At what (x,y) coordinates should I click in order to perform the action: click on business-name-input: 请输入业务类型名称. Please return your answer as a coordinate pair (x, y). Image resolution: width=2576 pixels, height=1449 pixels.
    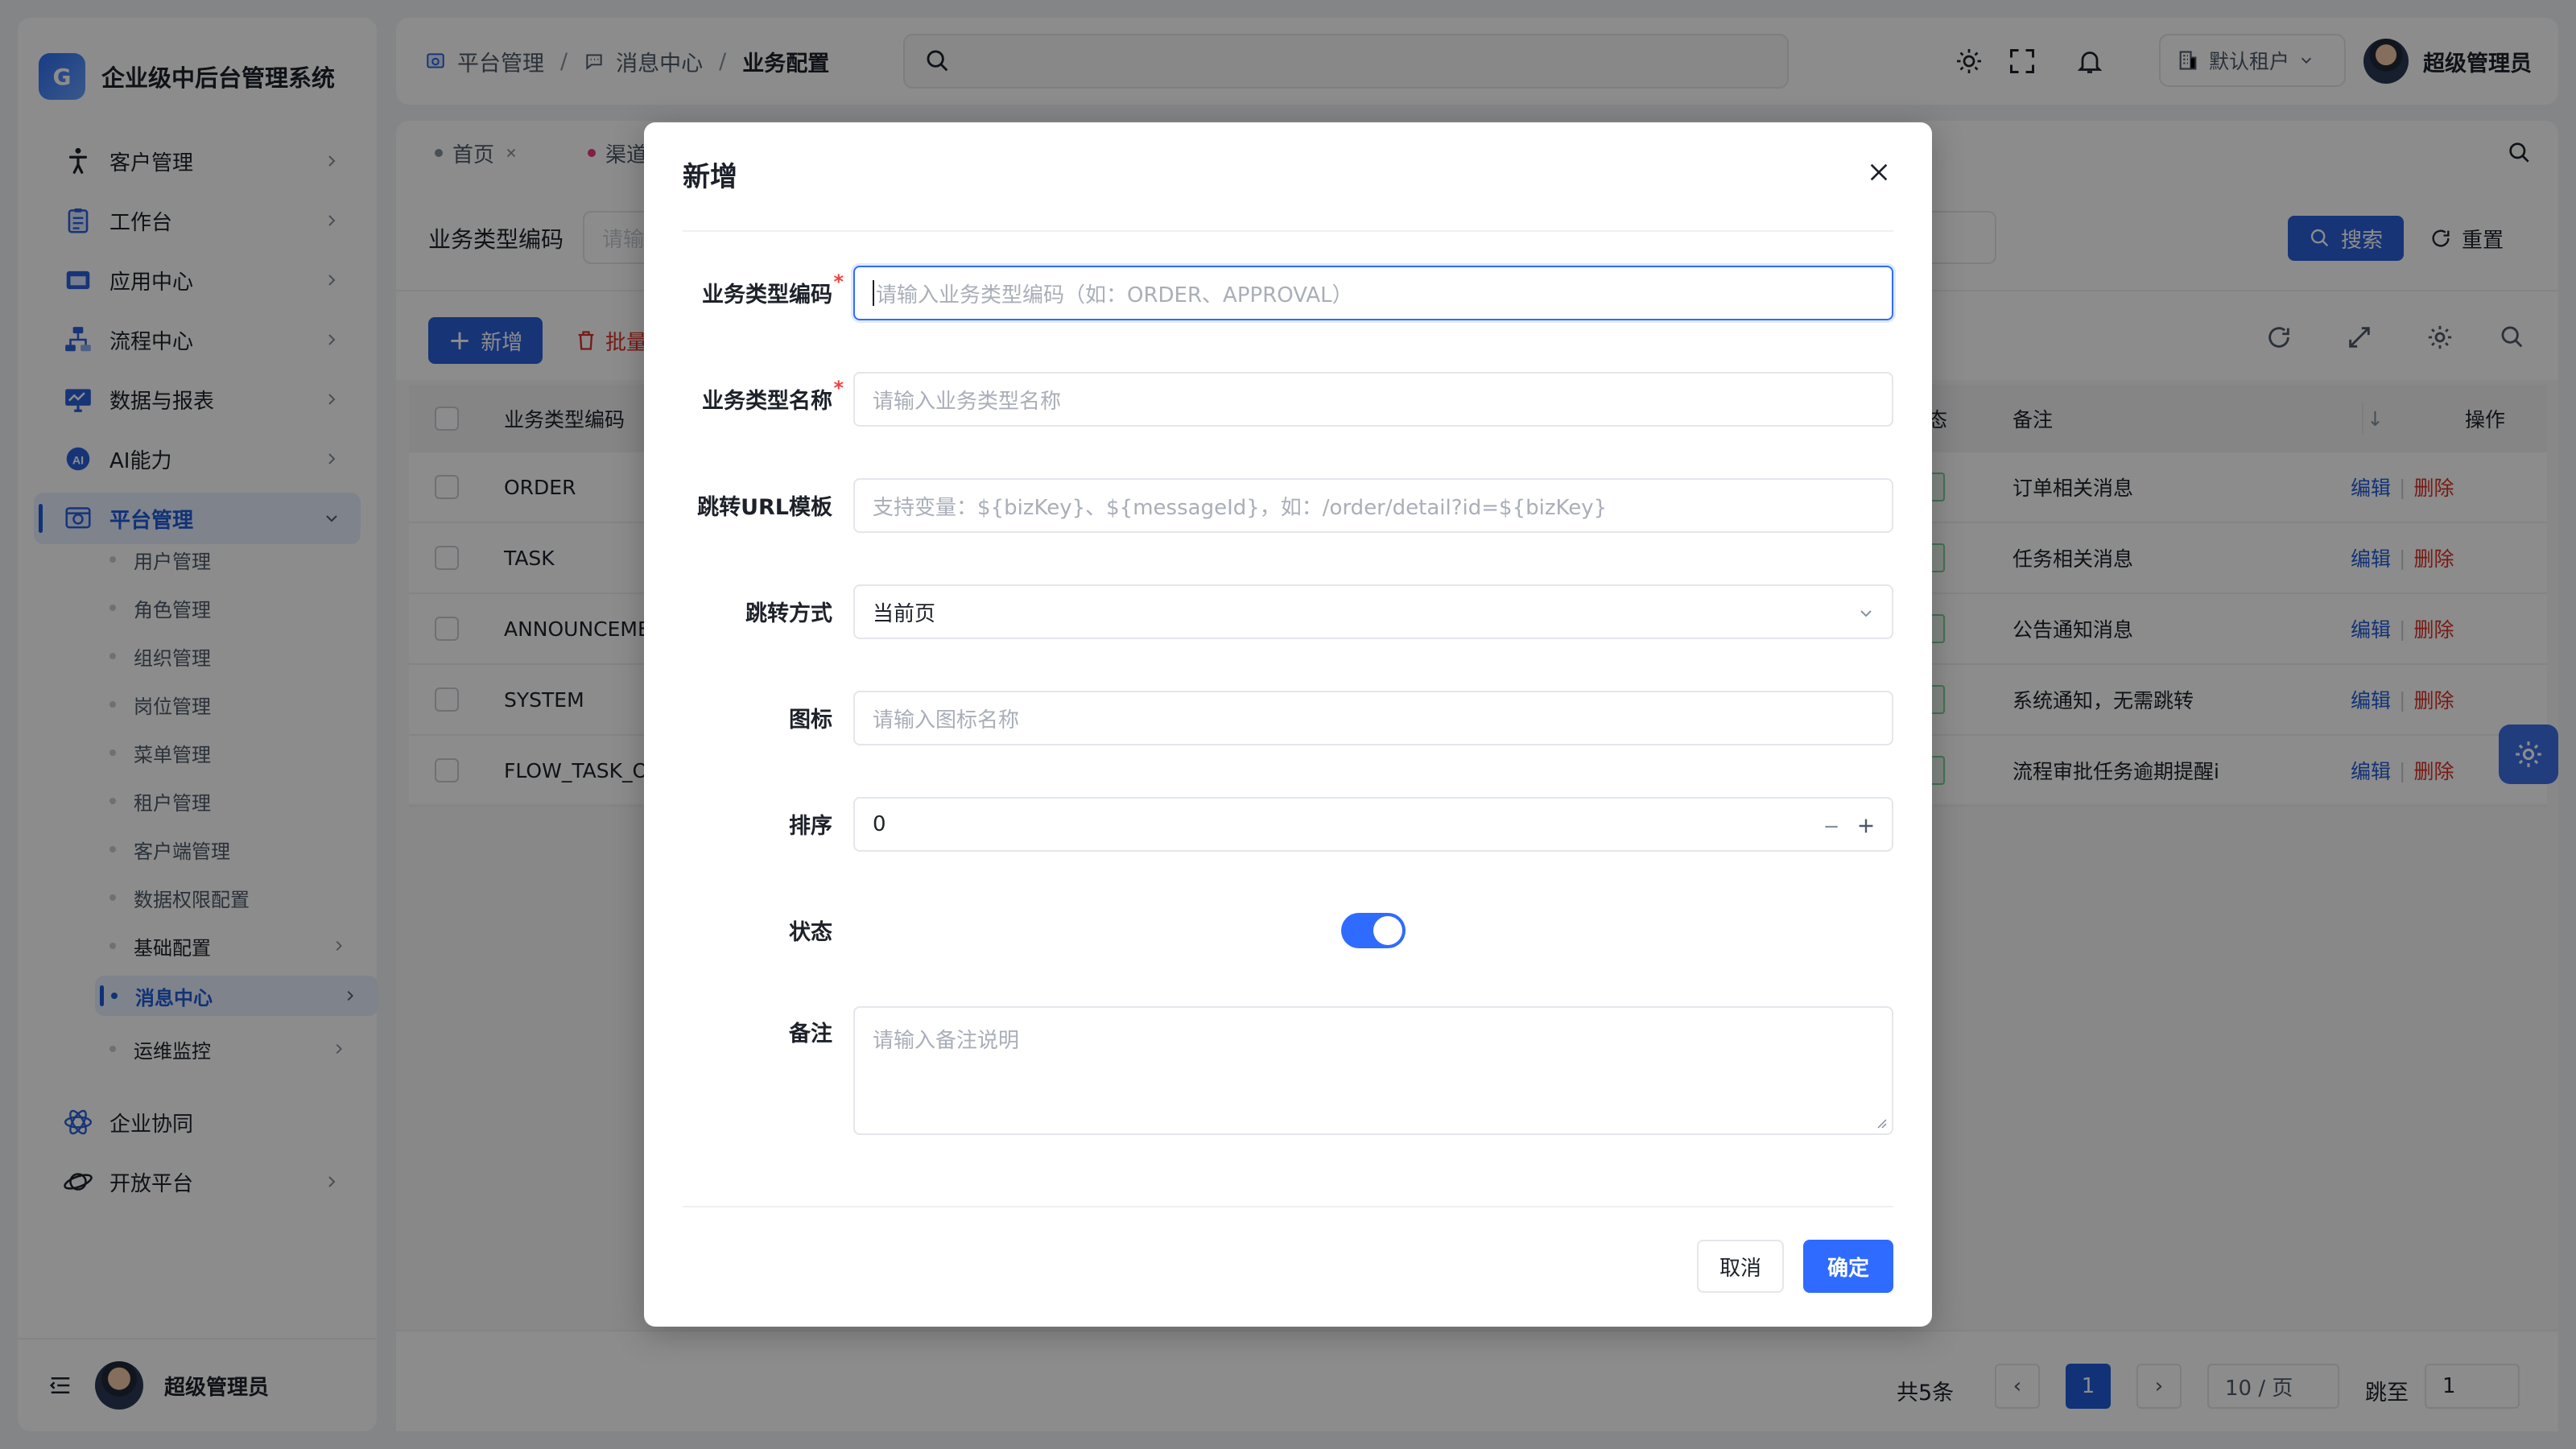
    Looking at the image, I should click on (1373, 399).